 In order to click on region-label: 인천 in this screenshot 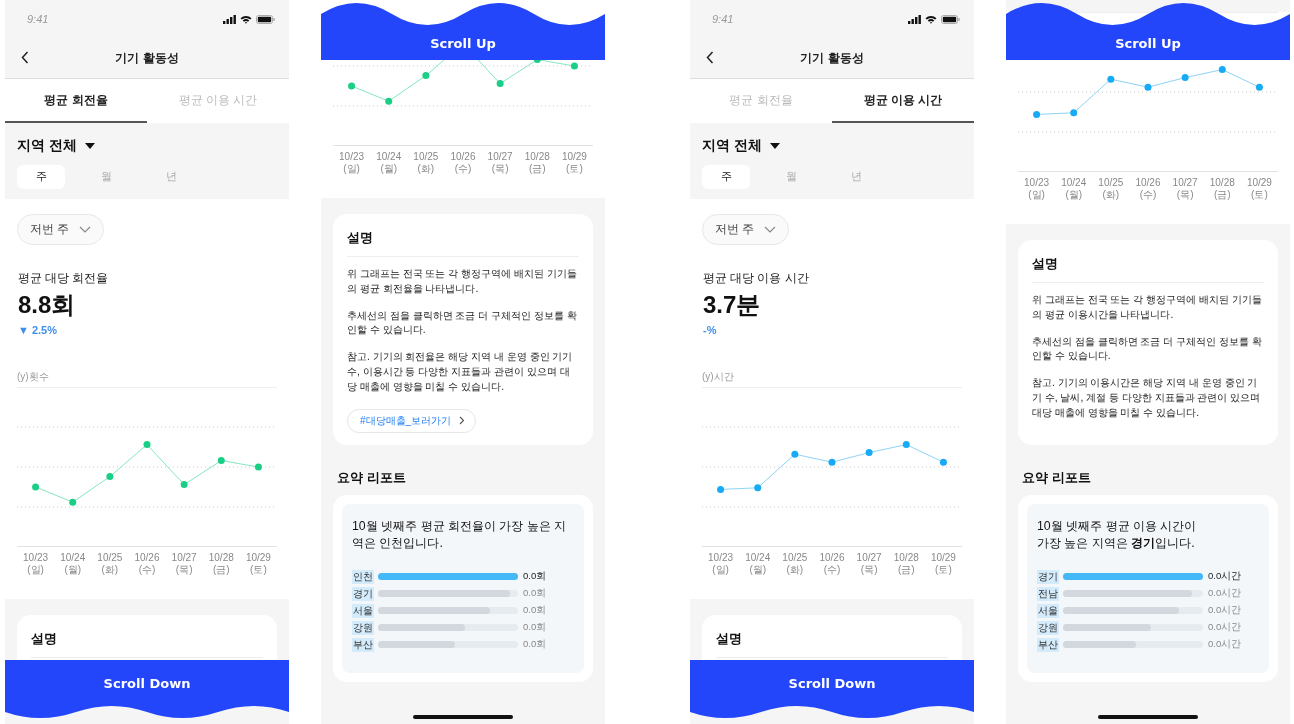, I will do `click(363, 576)`.